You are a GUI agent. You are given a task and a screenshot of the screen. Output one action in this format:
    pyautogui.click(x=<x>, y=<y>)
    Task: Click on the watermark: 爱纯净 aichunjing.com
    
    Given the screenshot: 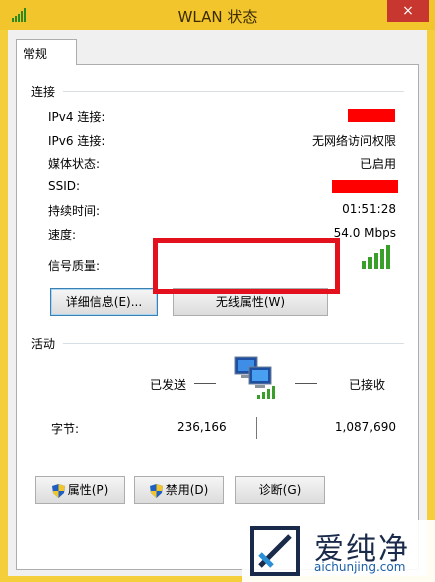 What is the action you would take?
    pyautogui.click(x=338, y=551)
    